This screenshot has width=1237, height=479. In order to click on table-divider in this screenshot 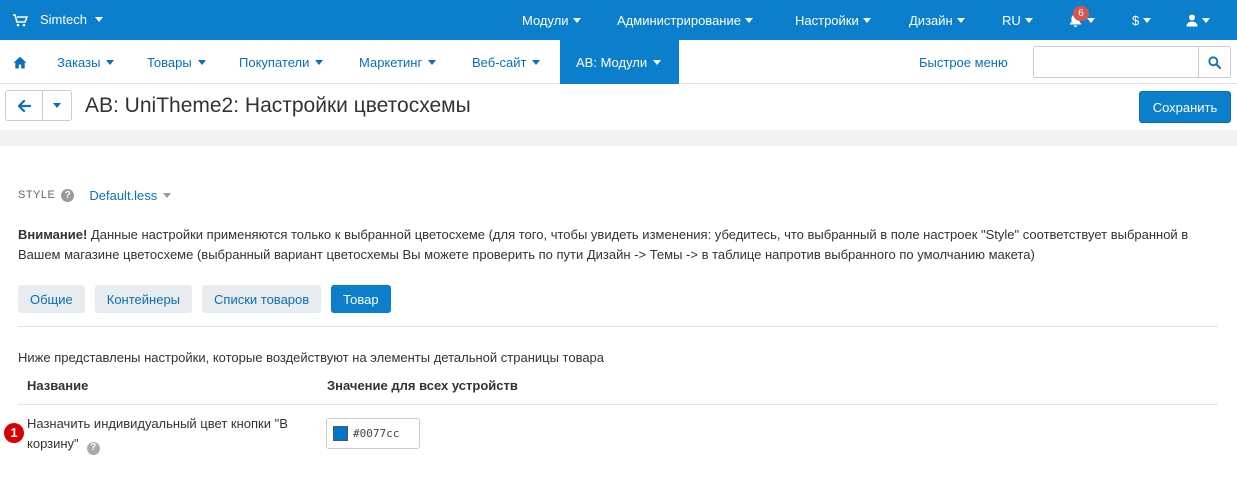, I will do `click(618, 404)`.